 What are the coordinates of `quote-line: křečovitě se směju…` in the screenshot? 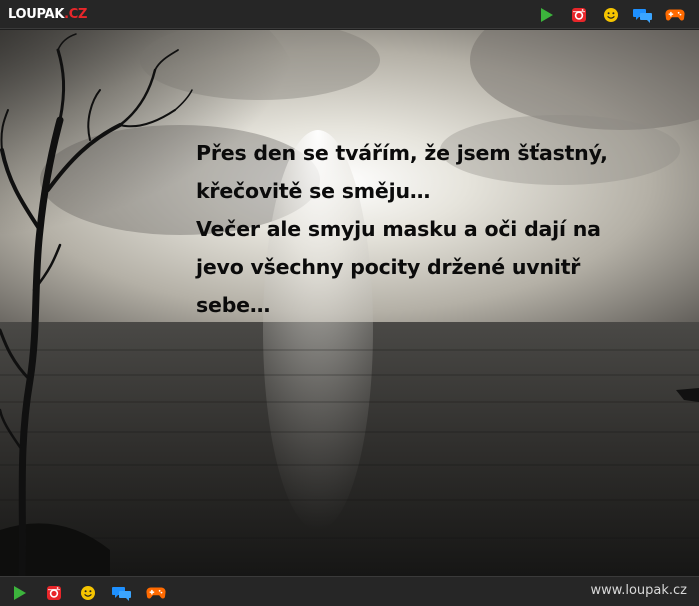 It's located at (313, 191).